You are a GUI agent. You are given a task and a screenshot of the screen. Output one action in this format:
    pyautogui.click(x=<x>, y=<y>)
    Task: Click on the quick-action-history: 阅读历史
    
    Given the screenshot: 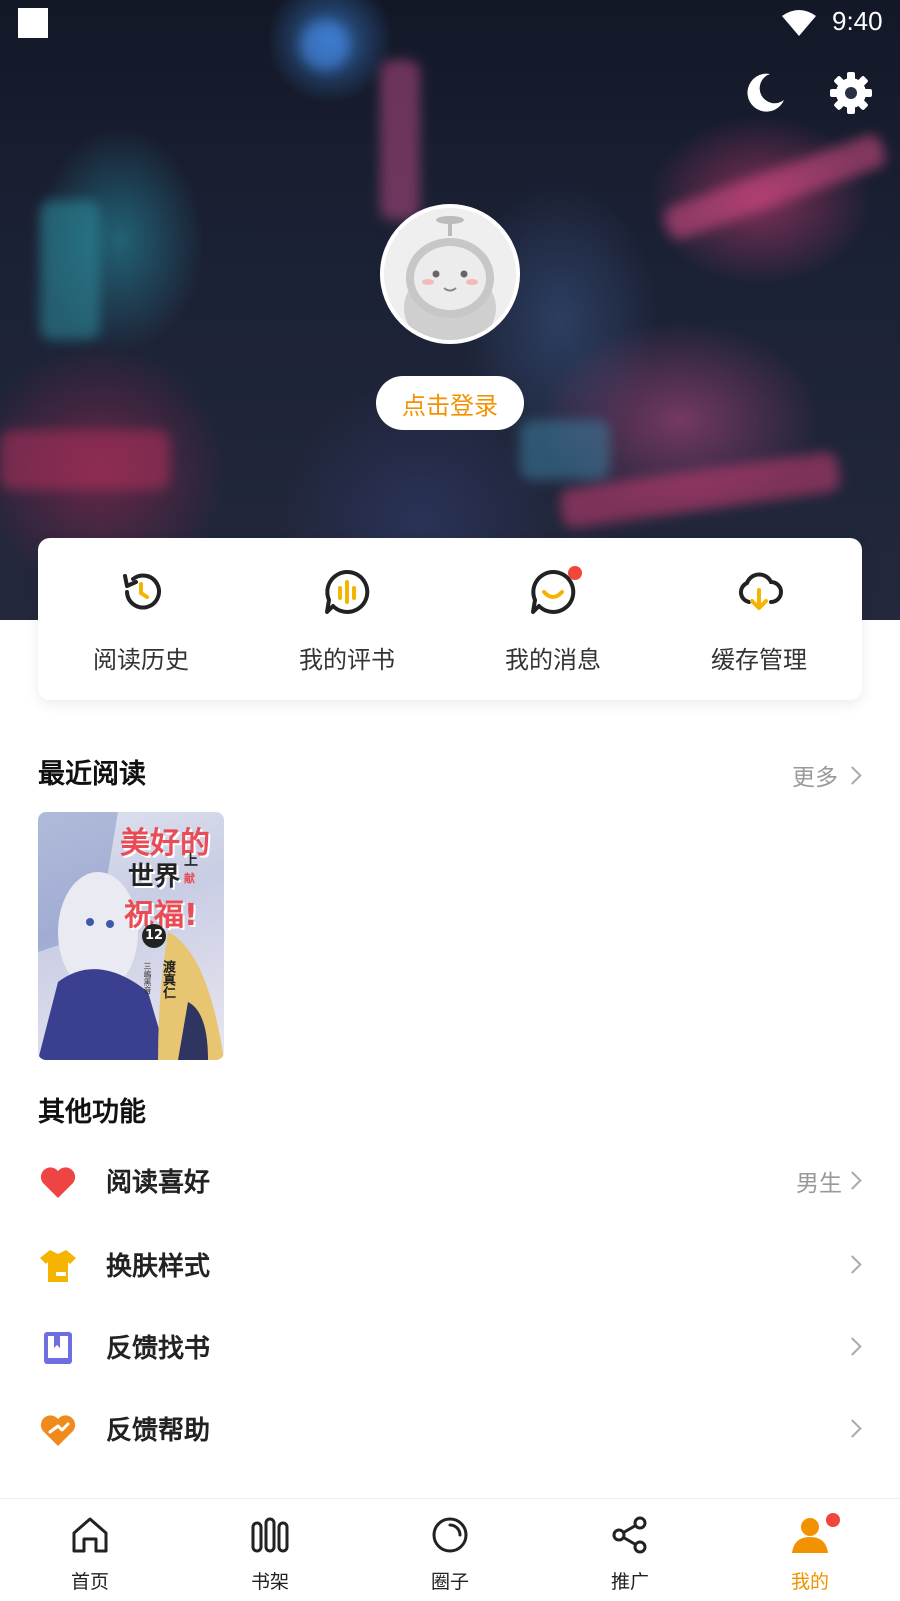 What is the action you would take?
    pyautogui.click(x=141, y=619)
    